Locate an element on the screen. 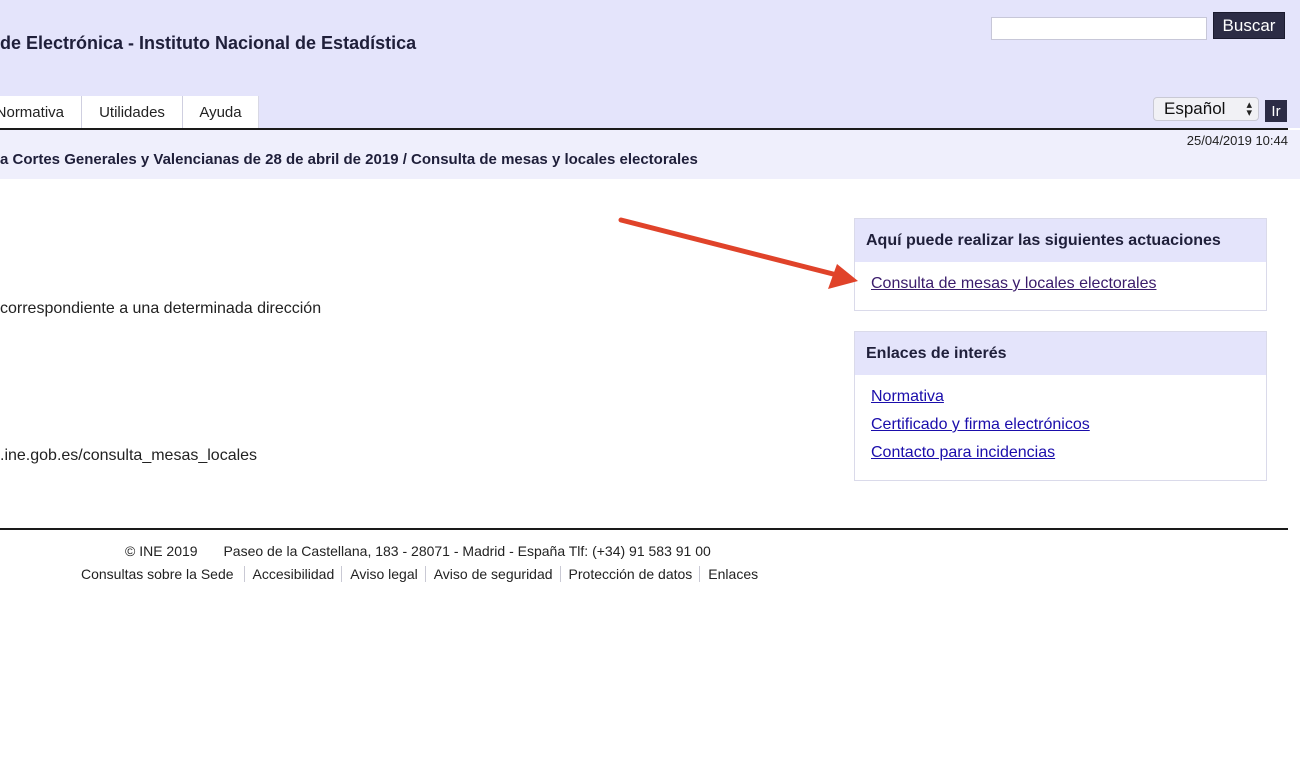 Image resolution: width=1300 pixels, height=764 pixels. footer-link-proteccion-datos: Protección de datos is located at coordinates (629, 574).